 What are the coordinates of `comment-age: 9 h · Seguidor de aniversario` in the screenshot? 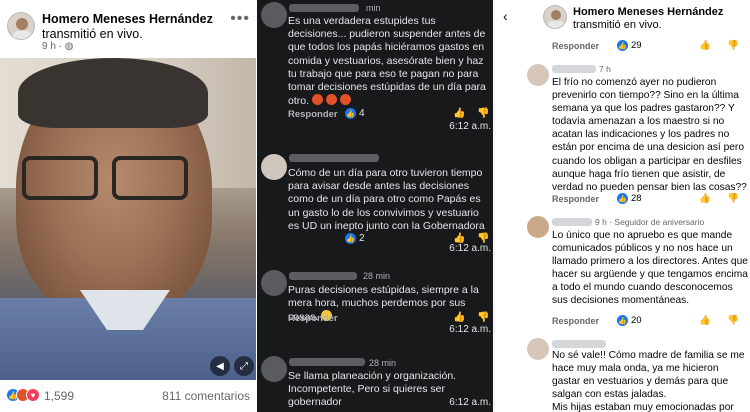 It's located at (649, 222).